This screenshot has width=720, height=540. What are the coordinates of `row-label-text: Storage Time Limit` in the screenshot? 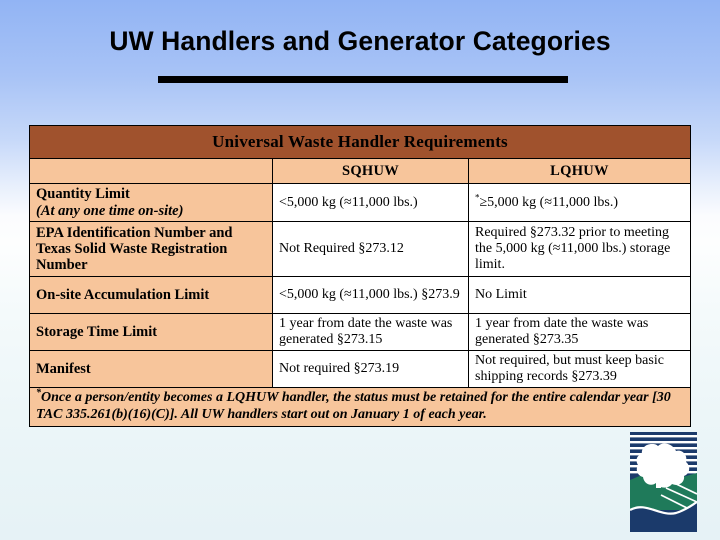 It's located at (97, 331).